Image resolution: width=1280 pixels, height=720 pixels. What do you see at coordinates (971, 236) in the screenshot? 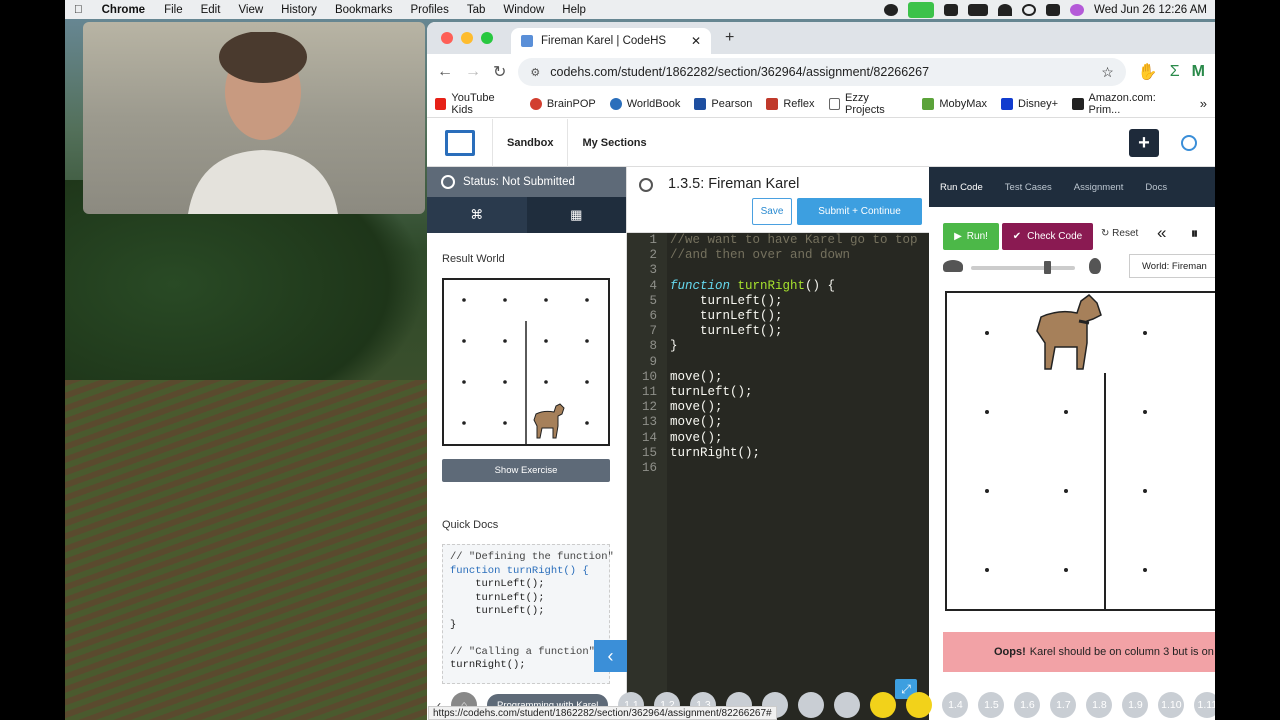
I see `run-button: ▶ Run!` at bounding box center [971, 236].